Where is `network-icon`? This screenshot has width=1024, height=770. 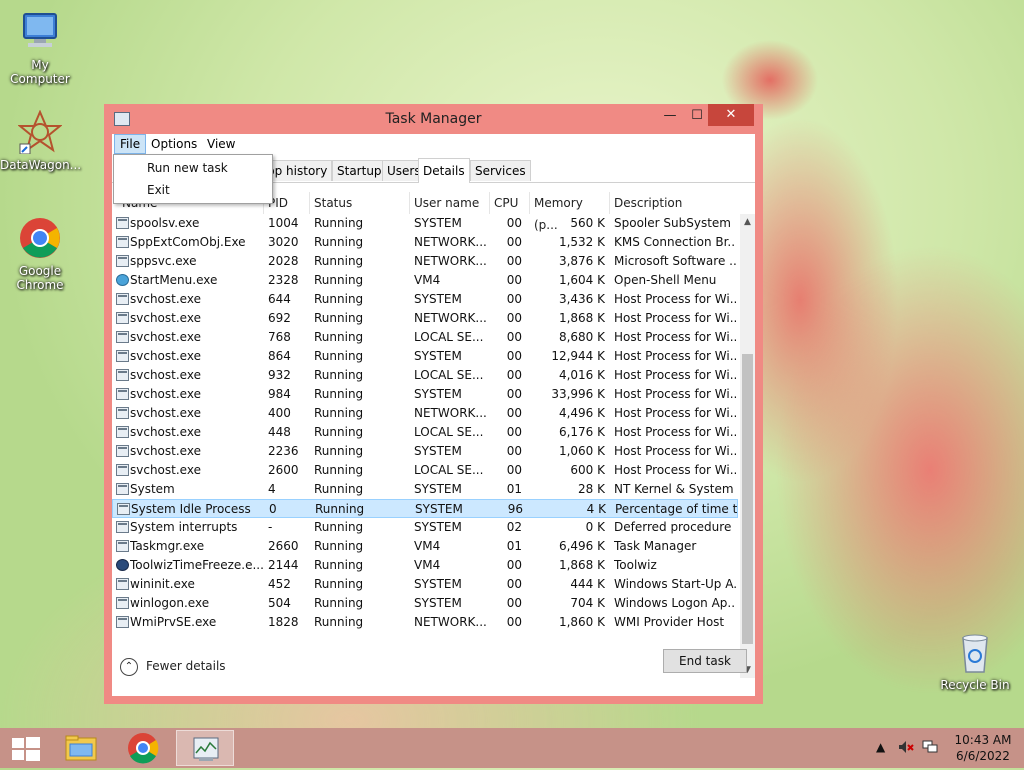
network-icon is located at coordinates (930, 748).